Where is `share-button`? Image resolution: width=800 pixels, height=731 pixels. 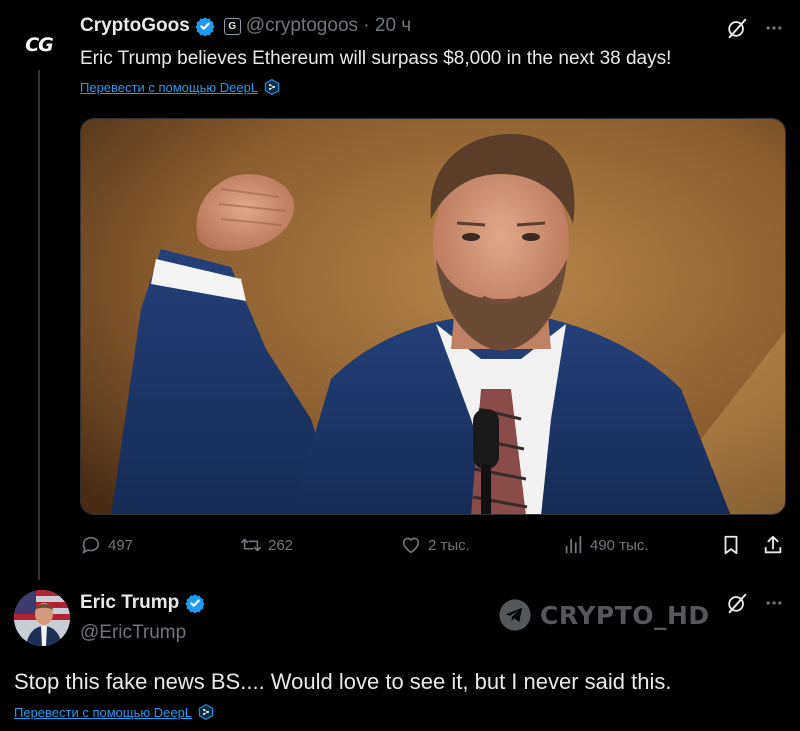
share-button is located at coordinates (773, 545).